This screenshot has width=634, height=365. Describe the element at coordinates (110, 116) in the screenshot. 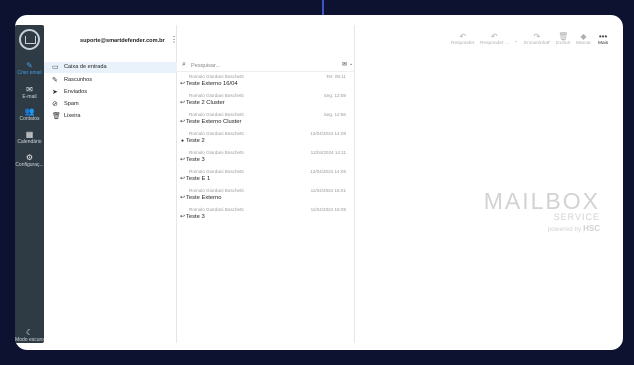

I see `folder-trash: 🗑 Lixeira` at that location.